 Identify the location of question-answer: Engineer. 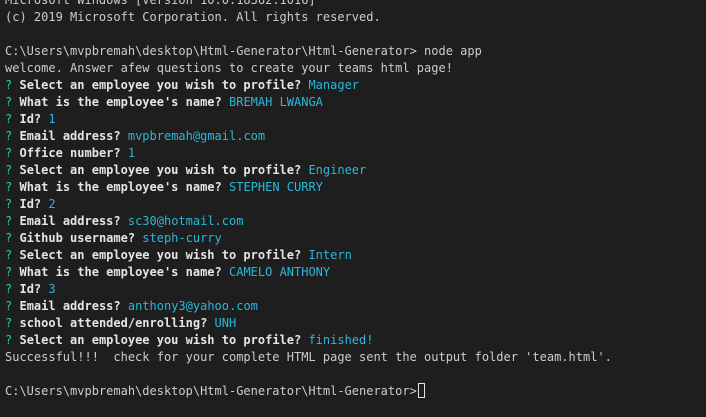
(334, 170).